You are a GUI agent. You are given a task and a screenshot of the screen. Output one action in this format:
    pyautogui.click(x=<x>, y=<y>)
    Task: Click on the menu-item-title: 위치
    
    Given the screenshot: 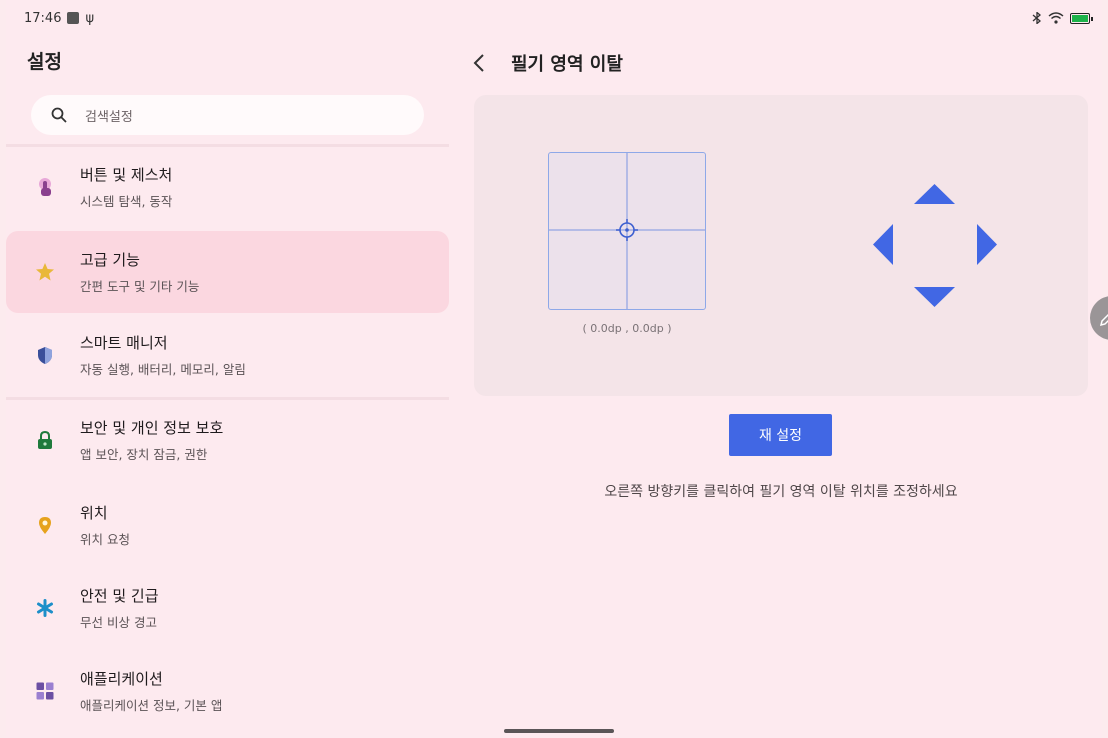 What is the action you would take?
    pyautogui.click(x=94, y=513)
    